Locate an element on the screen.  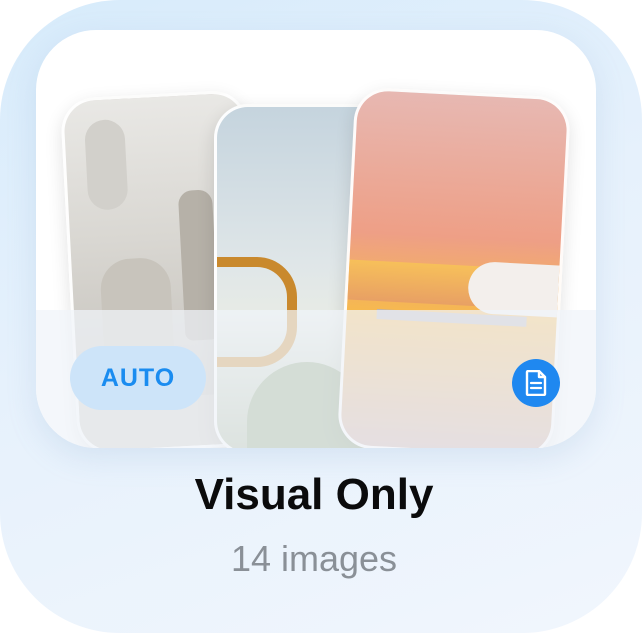
auto-badge: AUTO is located at coordinates (138, 378).